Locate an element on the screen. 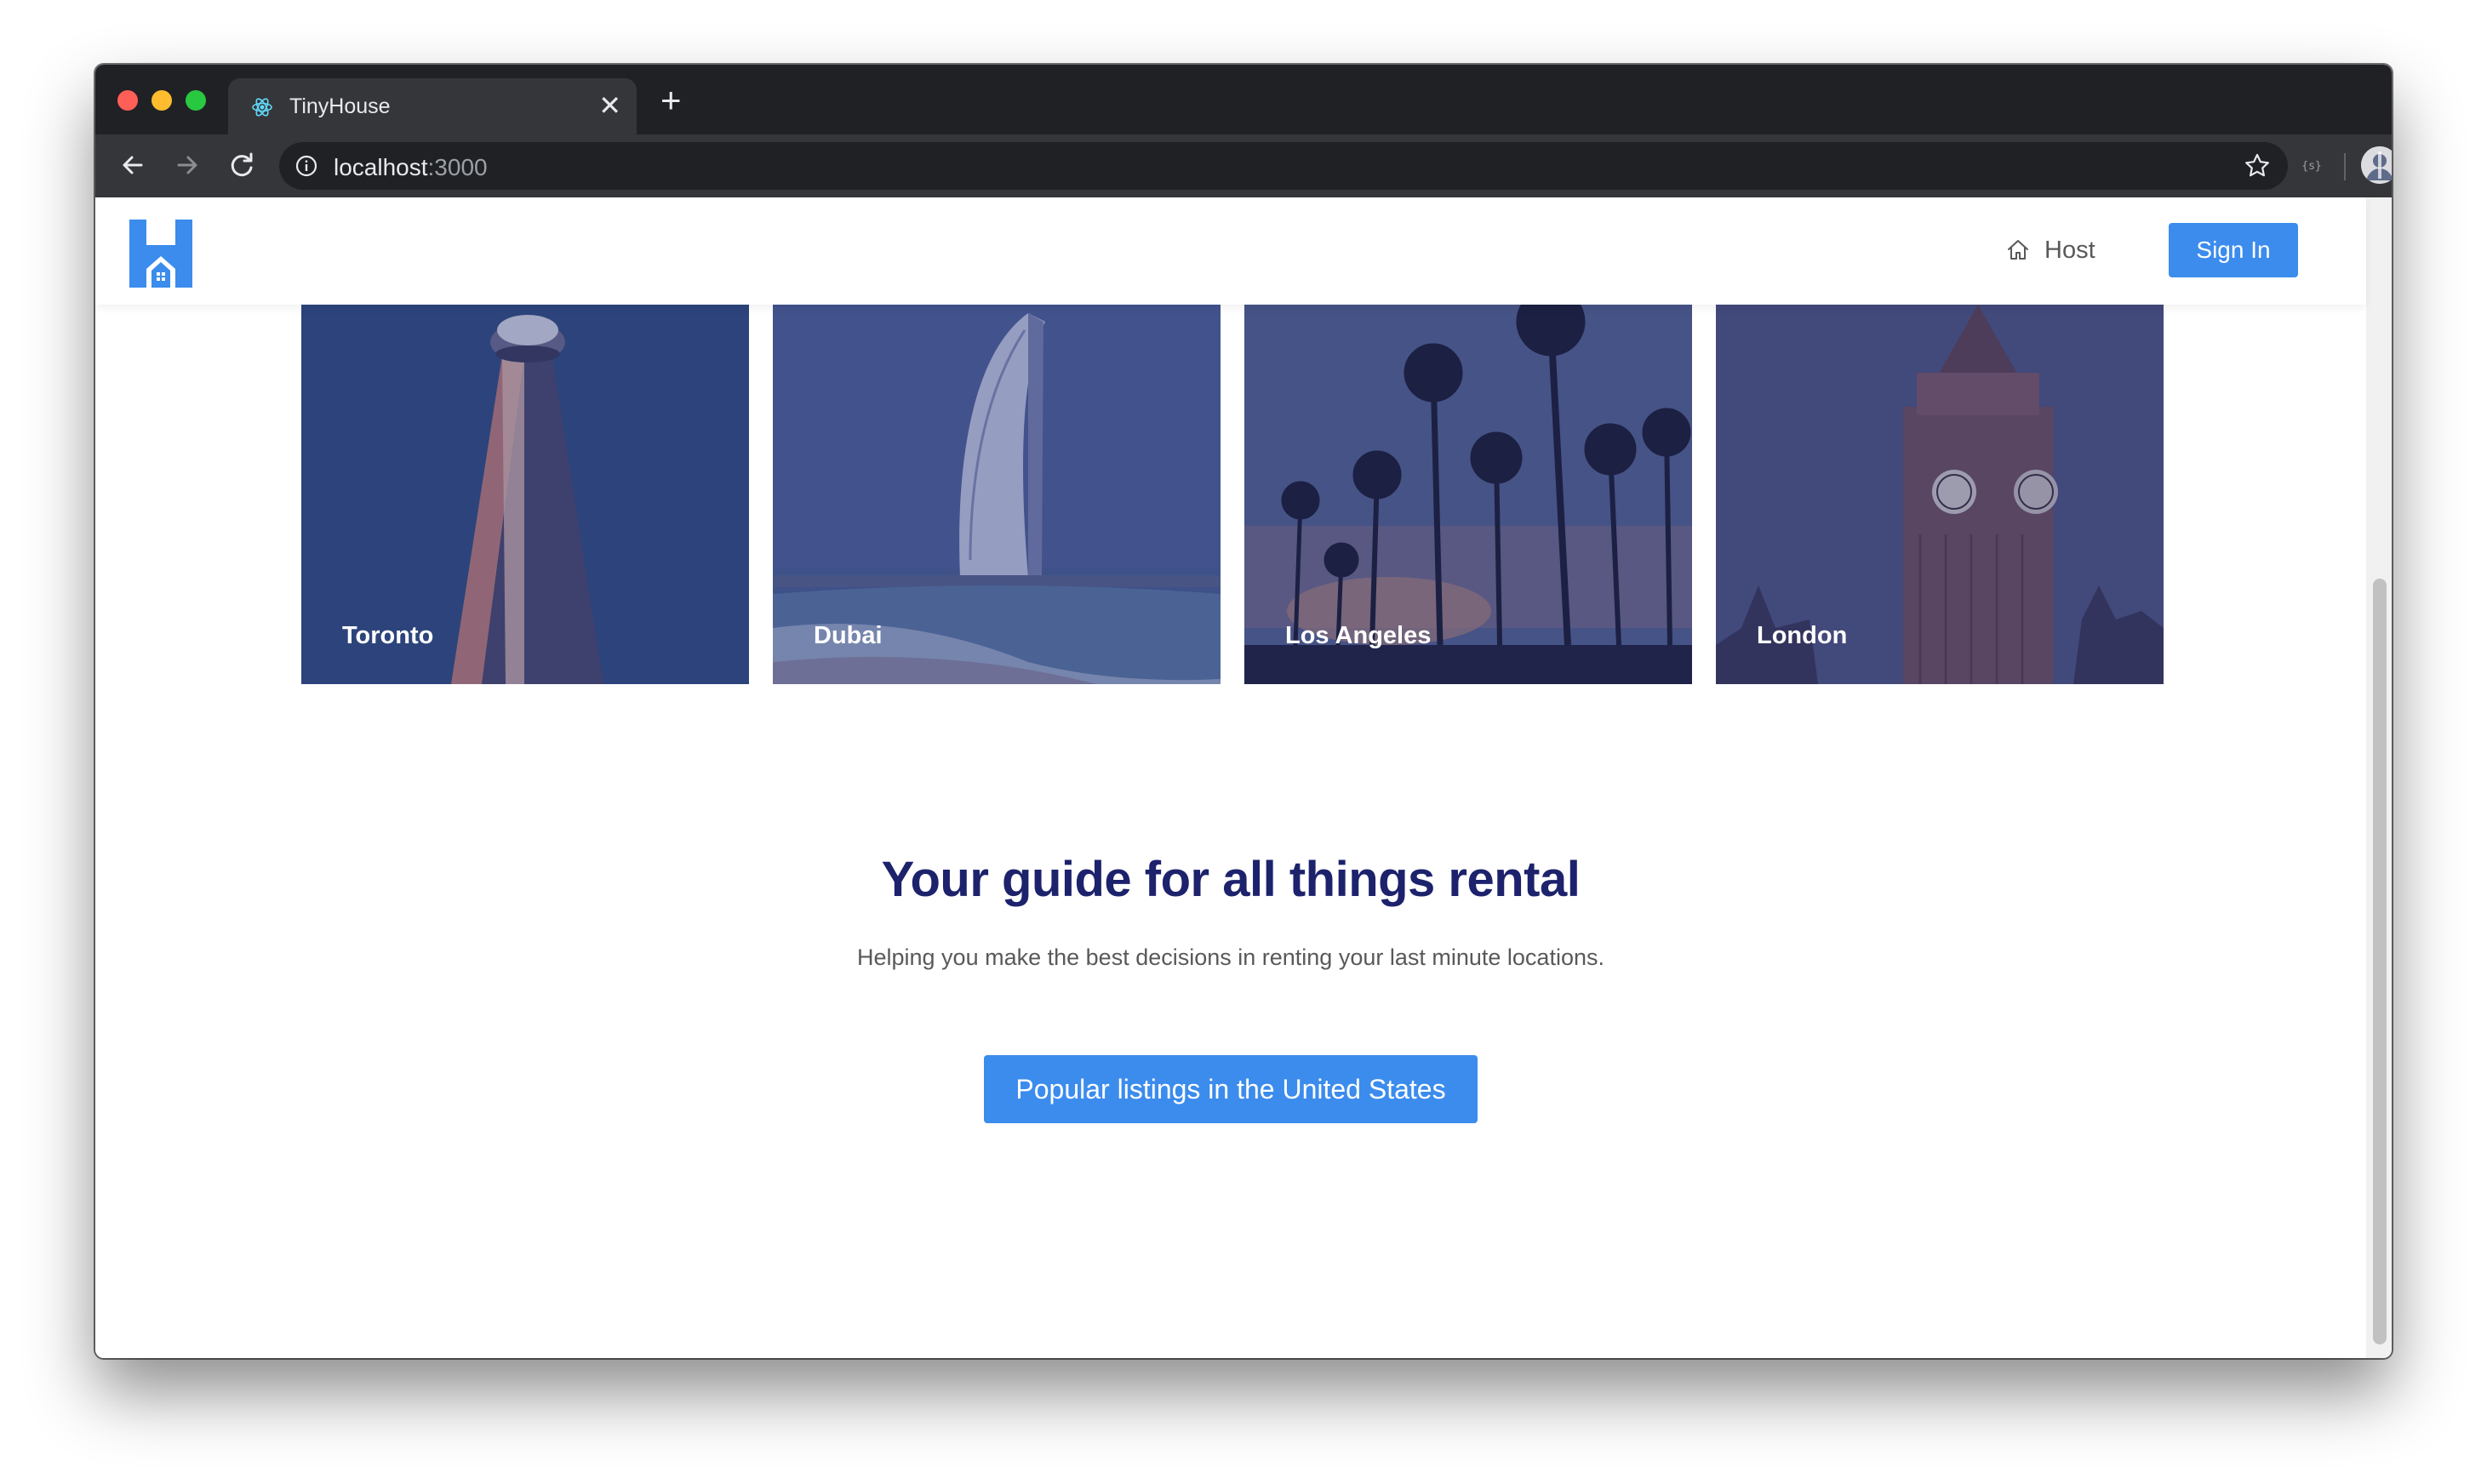  url-text: localhost:3000 is located at coordinates (411, 167).